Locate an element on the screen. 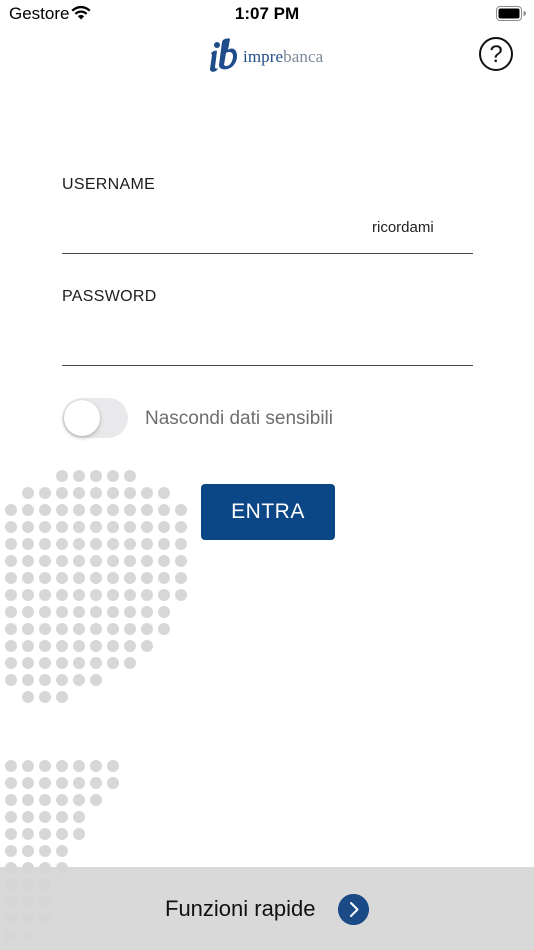  chevron-right-icon is located at coordinates (353, 909).